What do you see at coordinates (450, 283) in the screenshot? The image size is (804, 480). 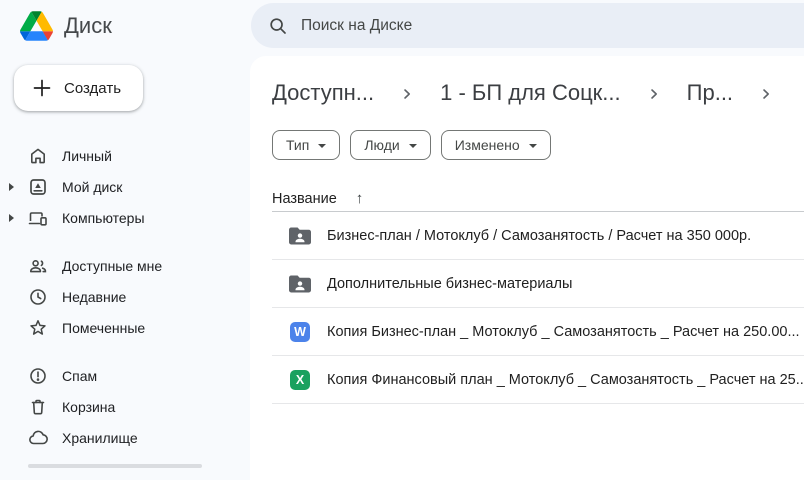 I see `file-name: Дополнительные бизнес-материалы` at bounding box center [450, 283].